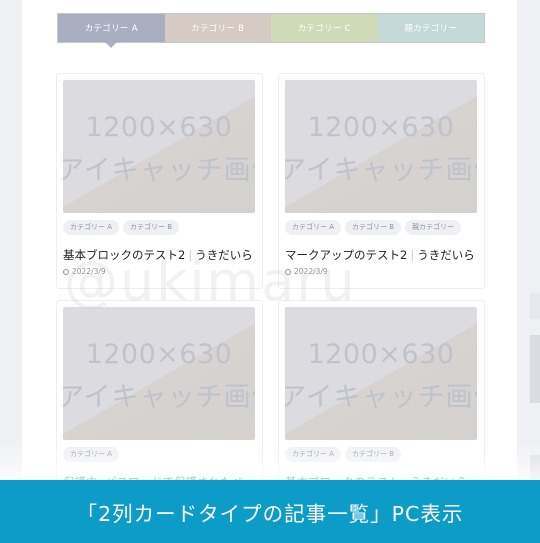 Image resolution: width=540 pixels, height=543 pixels. I want to click on post-title: 基本ブロックのテスト2, so click(124, 255).